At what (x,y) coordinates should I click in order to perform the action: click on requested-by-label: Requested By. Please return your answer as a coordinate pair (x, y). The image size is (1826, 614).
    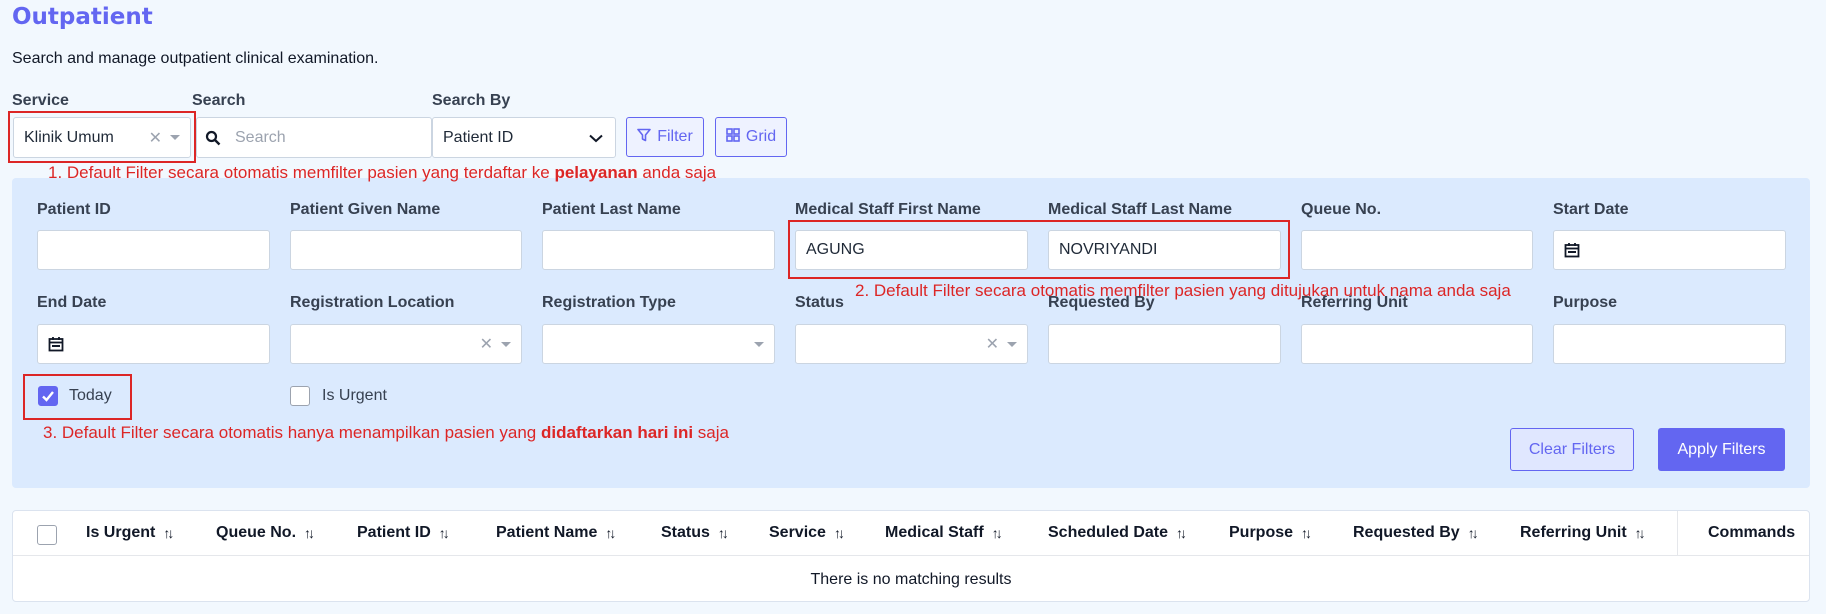
    Looking at the image, I should click on (1101, 302).